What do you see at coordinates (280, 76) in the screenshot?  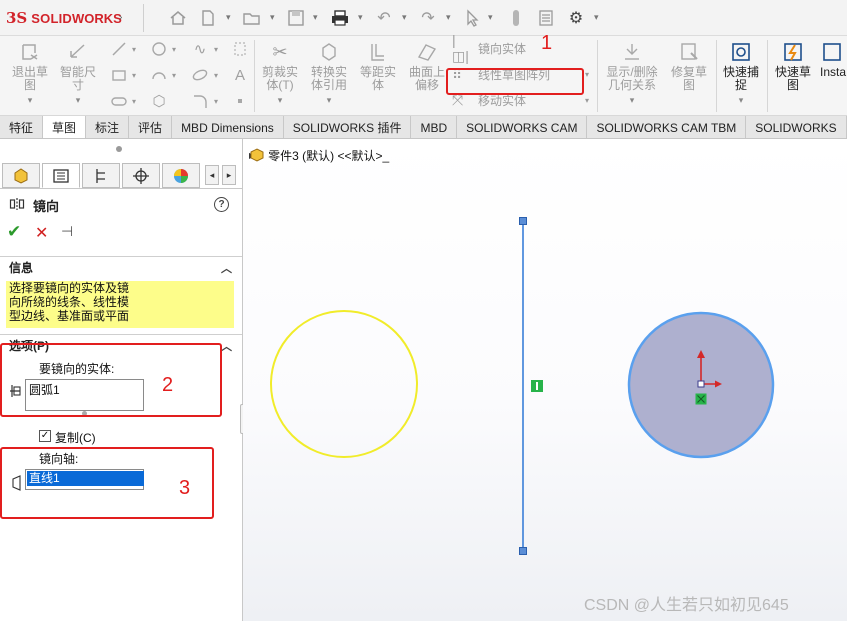 I see `trim-entities-button: ✂ 剪裁实 体(T) ▾` at bounding box center [280, 76].